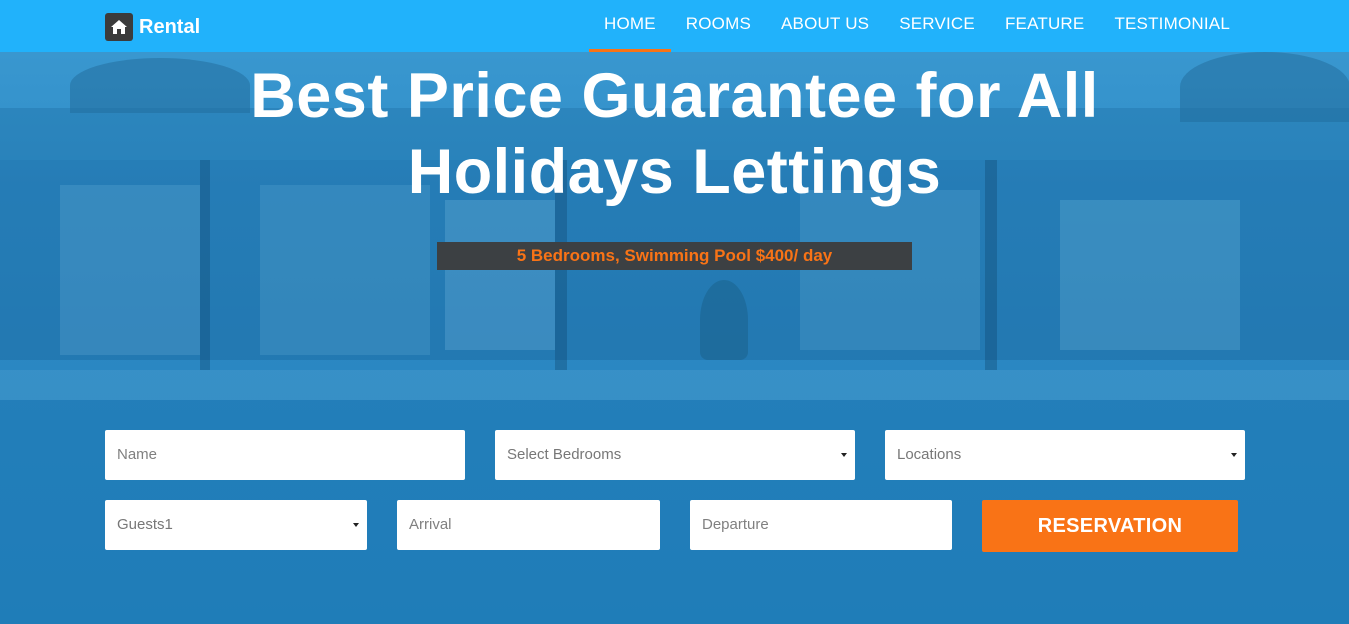  What do you see at coordinates (1044, 26) in the screenshot?
I see `nav-item-feature: FEATURE` at bounding box center [1044, 26].